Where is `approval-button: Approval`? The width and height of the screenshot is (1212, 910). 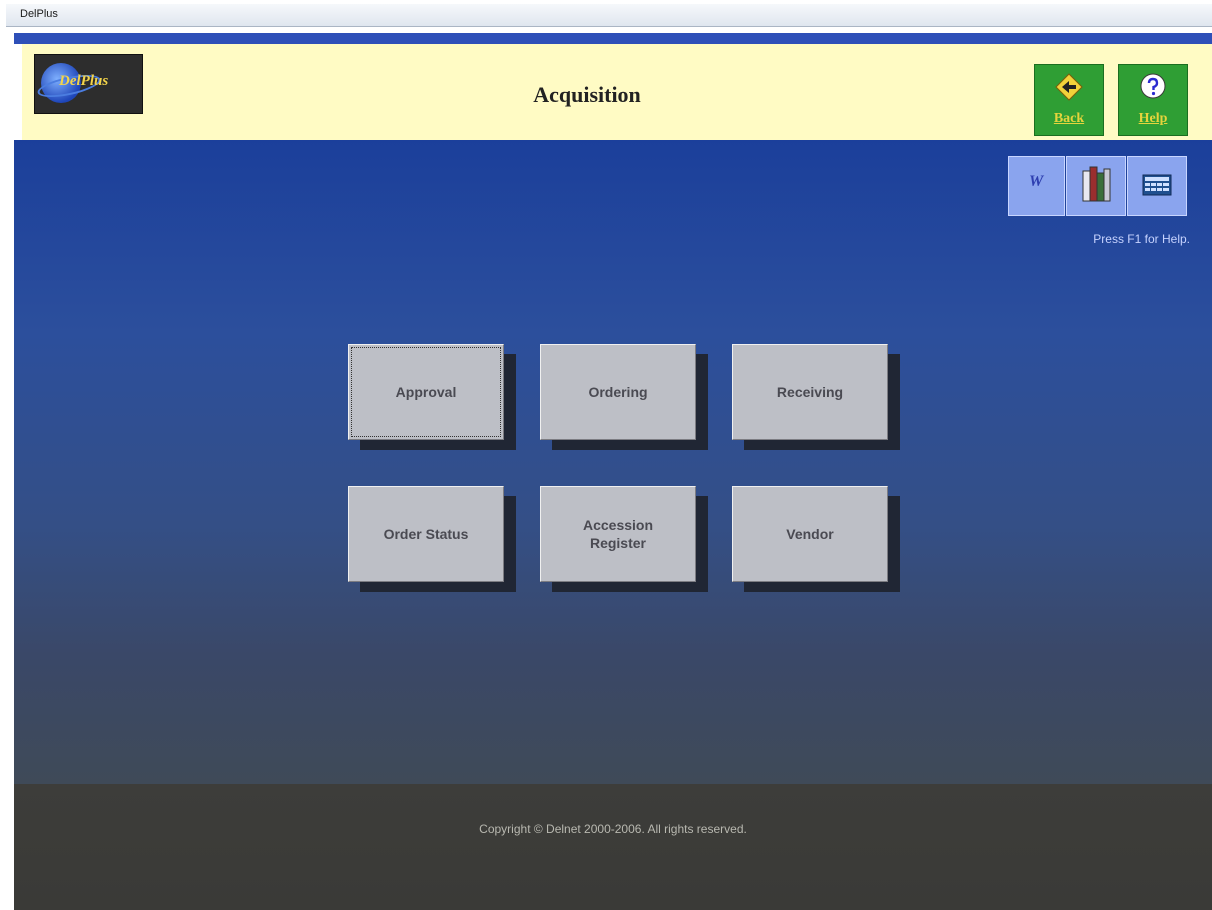
approval-button: Approval is located at coordinates (426, 392).